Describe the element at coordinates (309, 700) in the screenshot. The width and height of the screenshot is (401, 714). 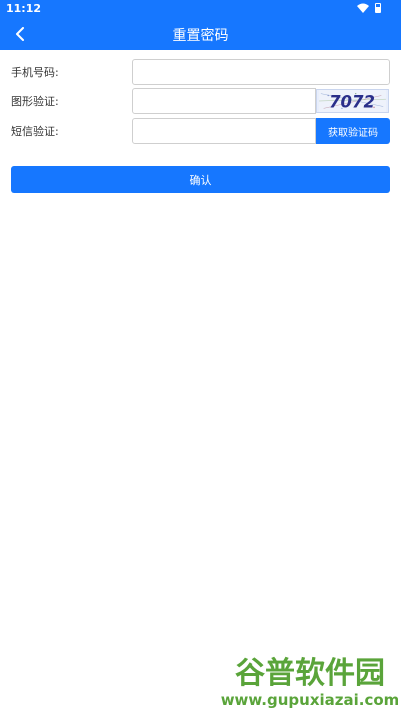
I see `watermark-url-text: www.gupuxiazai.com` at that location.